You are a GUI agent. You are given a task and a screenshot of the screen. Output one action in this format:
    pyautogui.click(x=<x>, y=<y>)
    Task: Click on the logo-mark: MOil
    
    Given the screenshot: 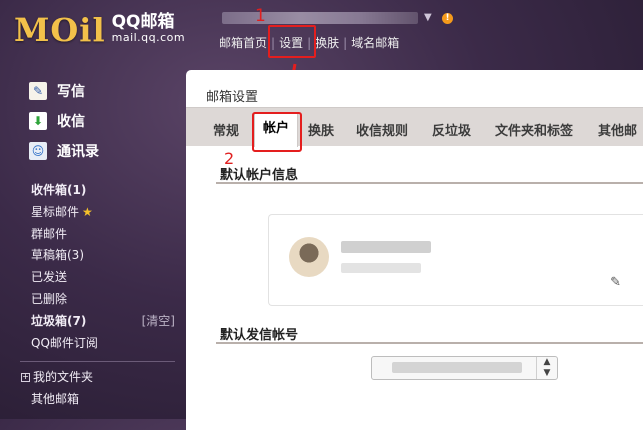 What is the action you would take?
    pyautogui.click(x=60, y=30)
    